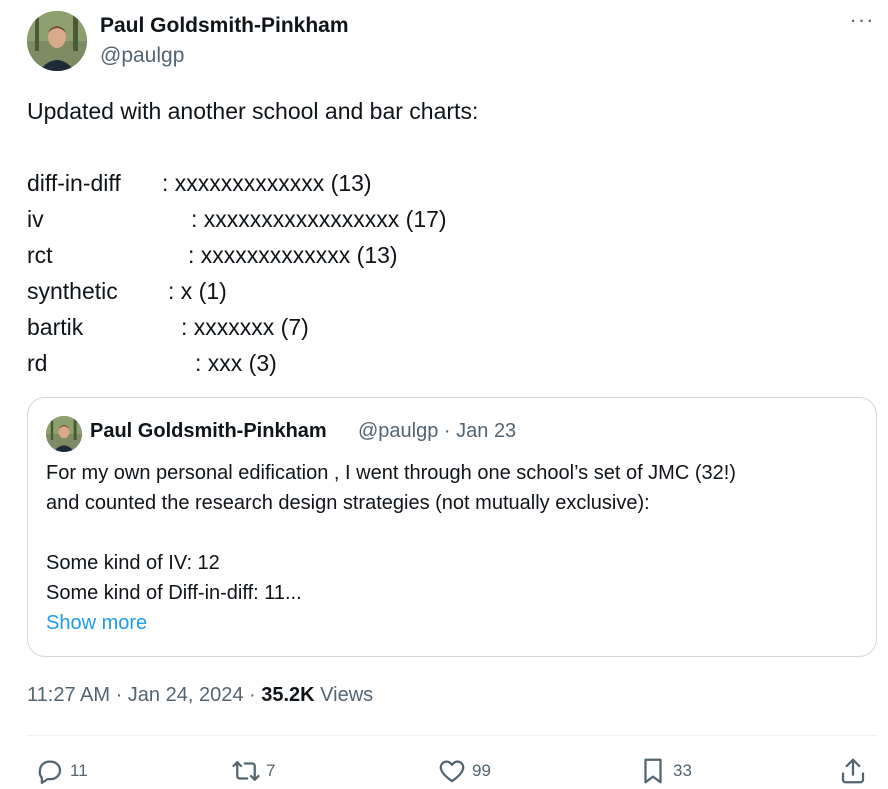 The width and height of the screenshot is (888, 789). What do you see at coordinates (57, 41) in the screenshot?
I see `author-avatar` at bounding box center [57, 41].